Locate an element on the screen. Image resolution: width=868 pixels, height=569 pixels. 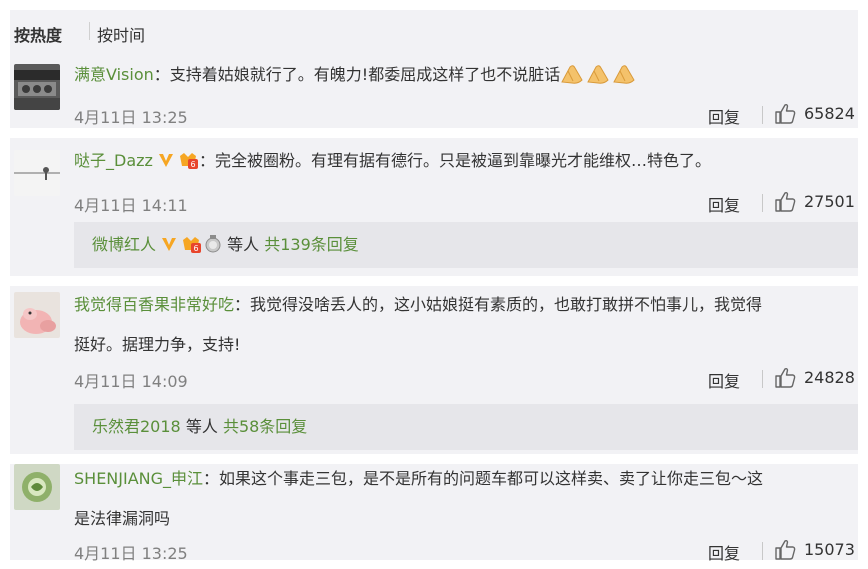
sub-replies-box: 乐然君2018 等人 共58条回复 is located at coordinates (466, 427).